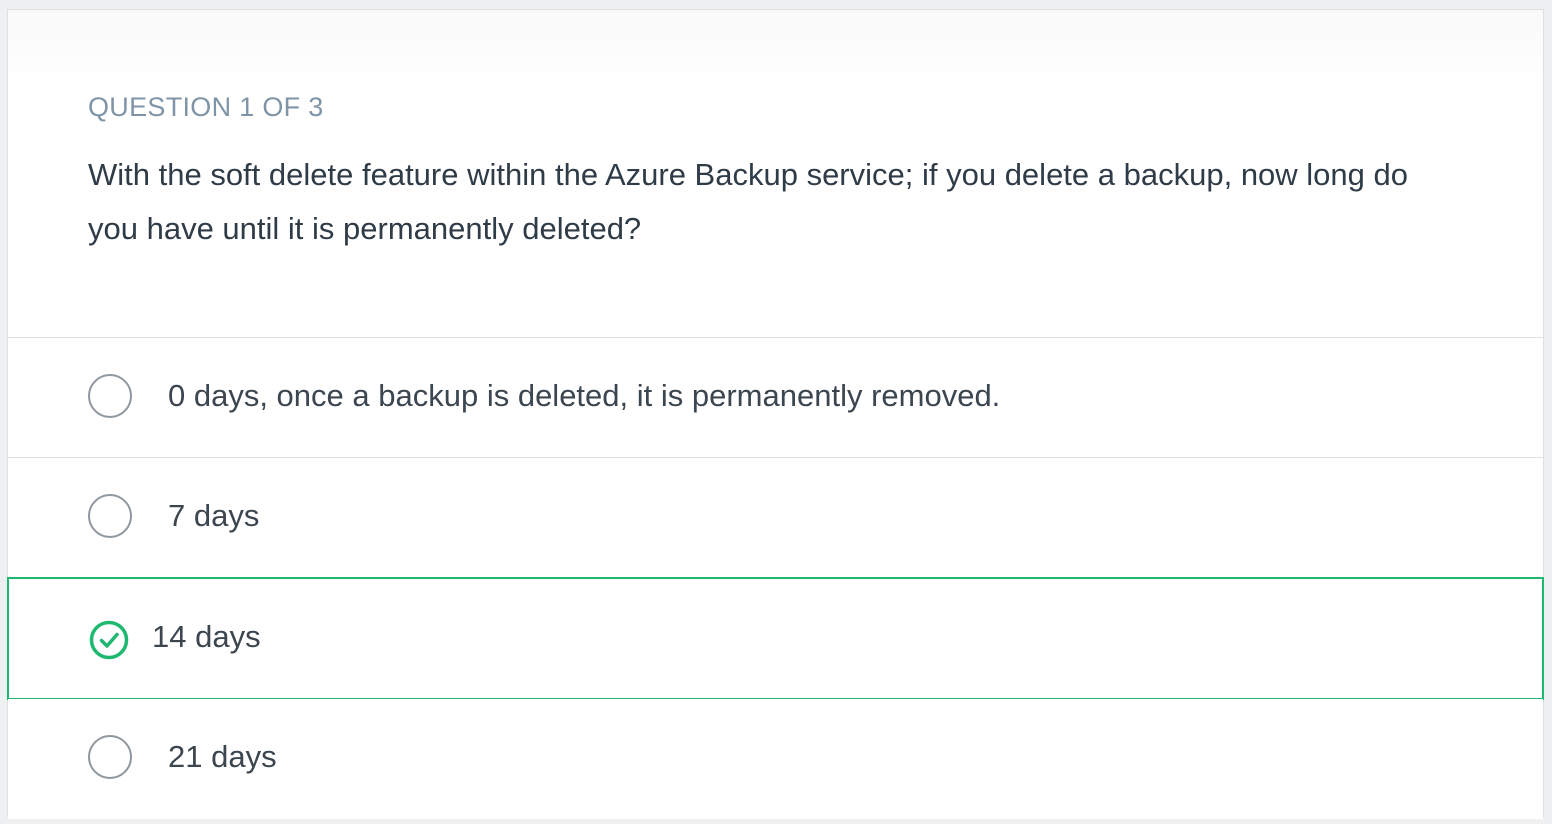  Describe the element at coordinates (206, 107) in the screenshot. I see `question-counter: QUESTION 1 OF 3` at that location.